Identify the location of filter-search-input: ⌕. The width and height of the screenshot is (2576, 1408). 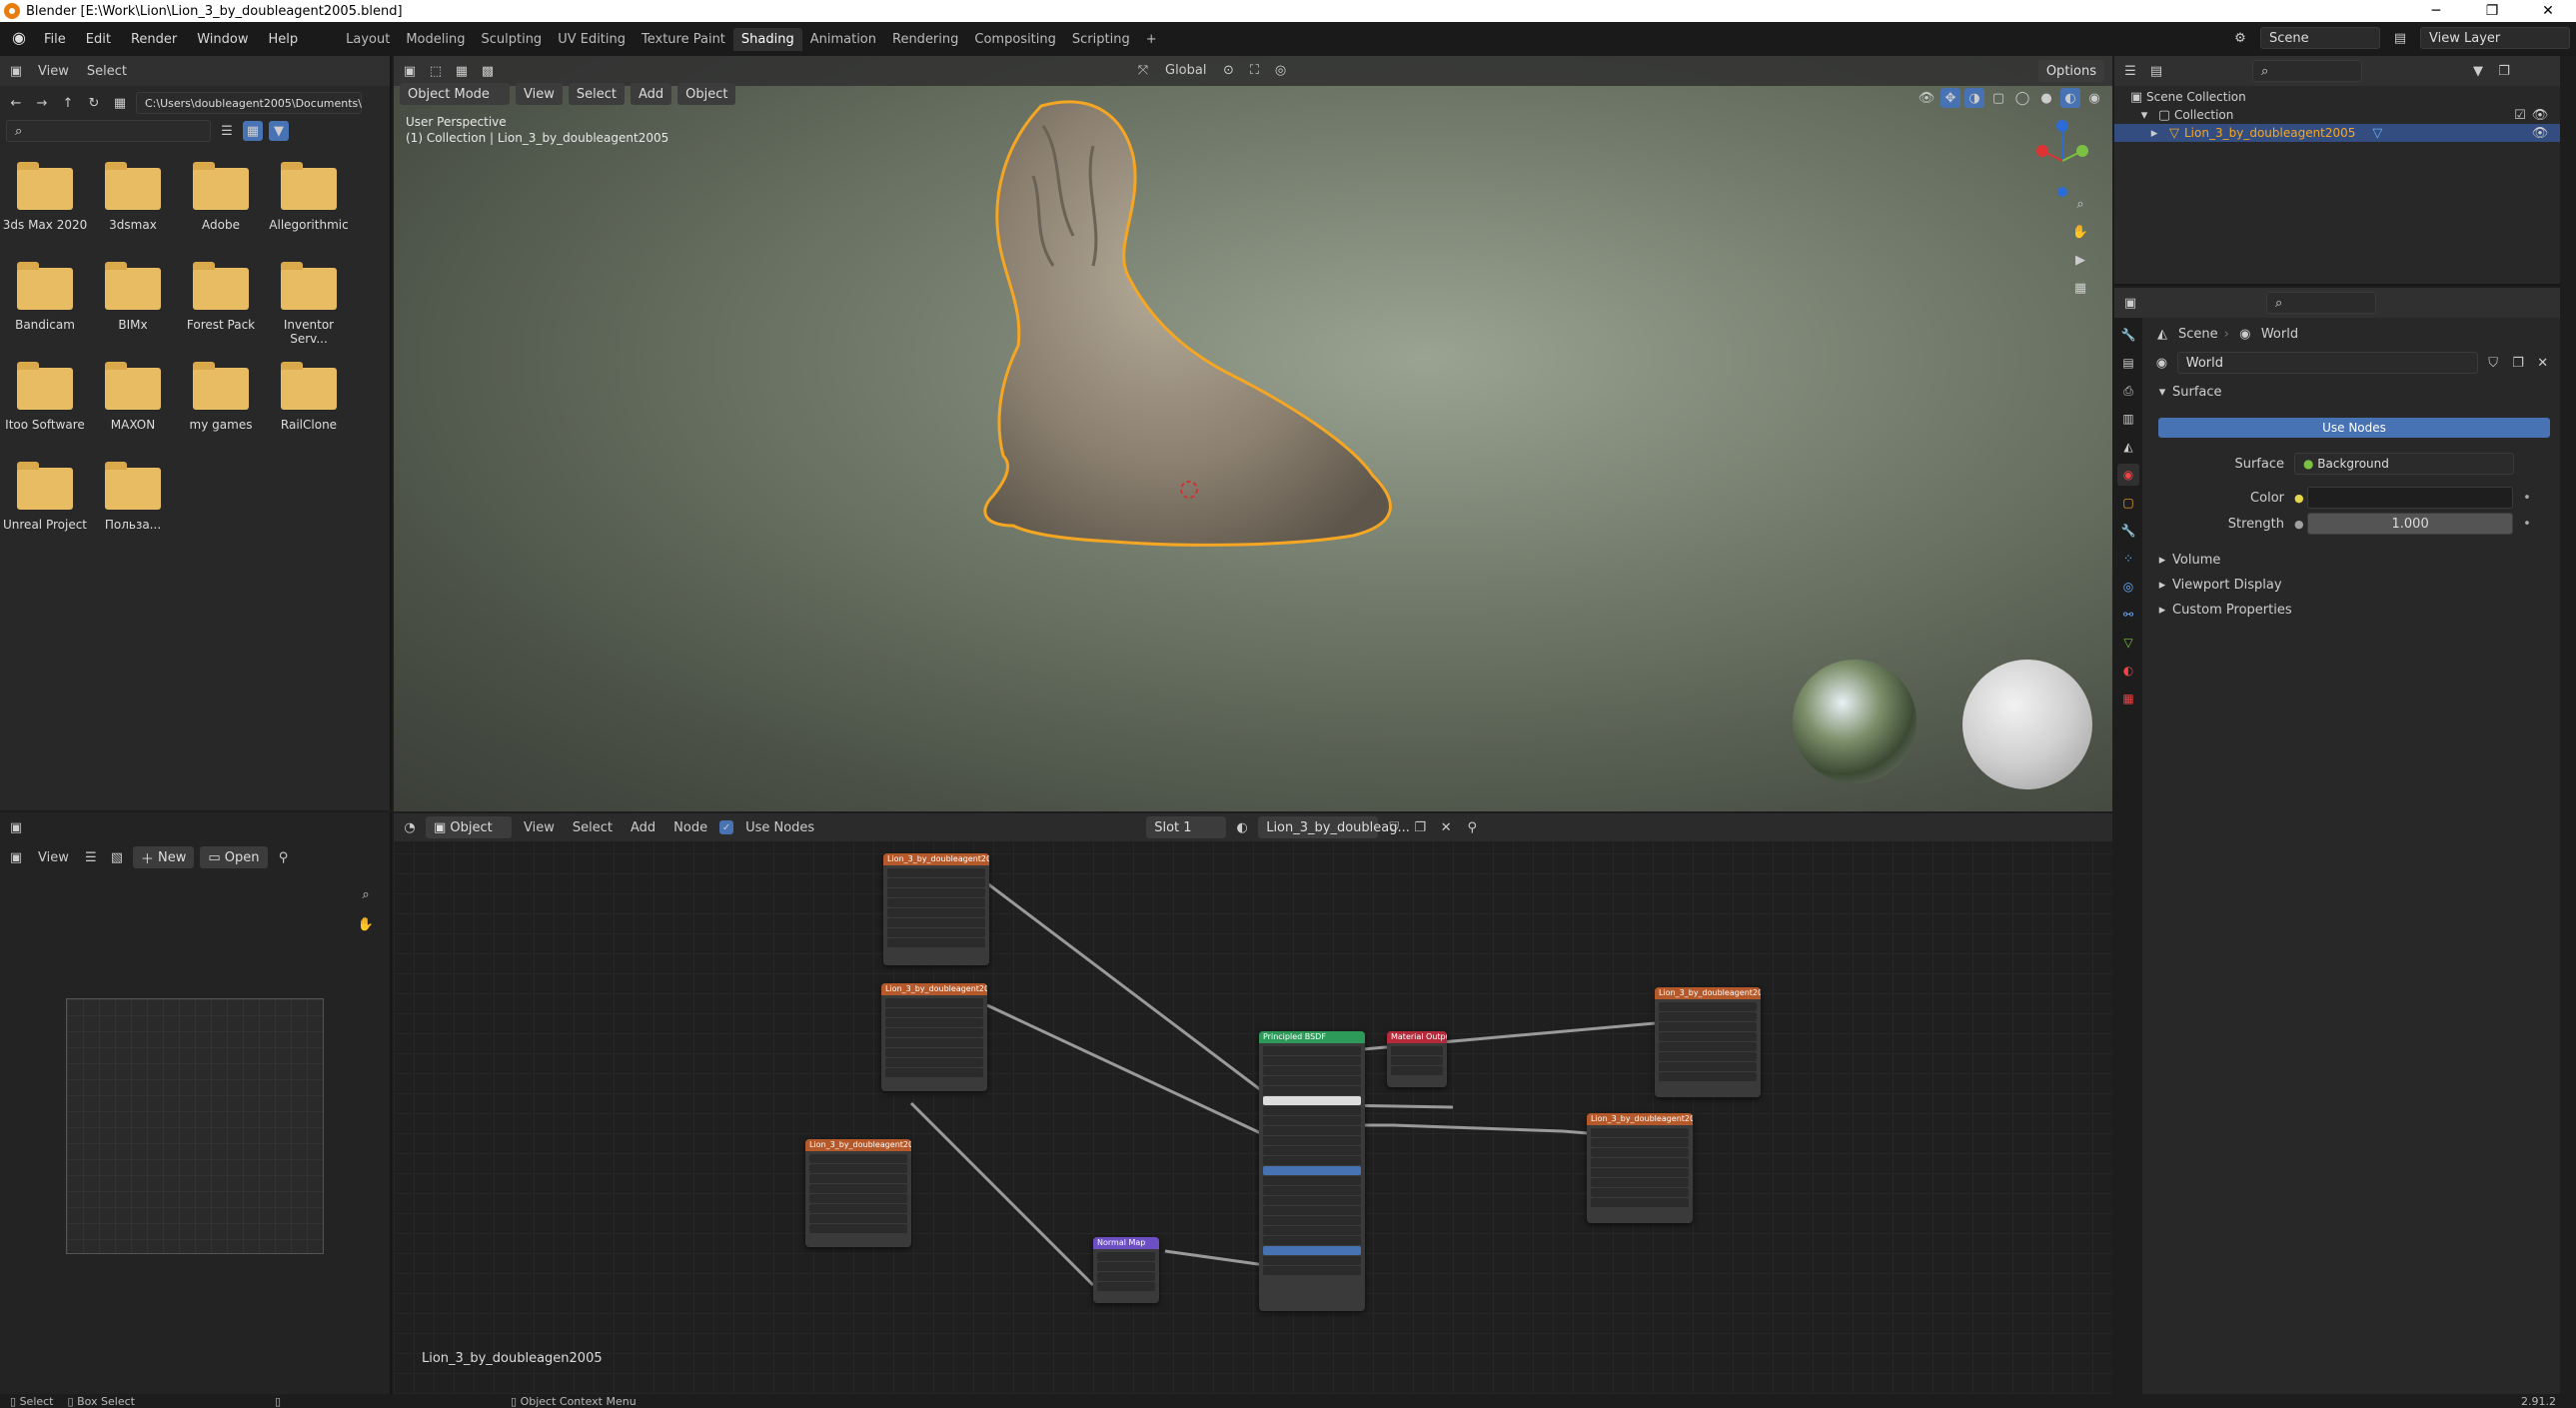
(108, 131).